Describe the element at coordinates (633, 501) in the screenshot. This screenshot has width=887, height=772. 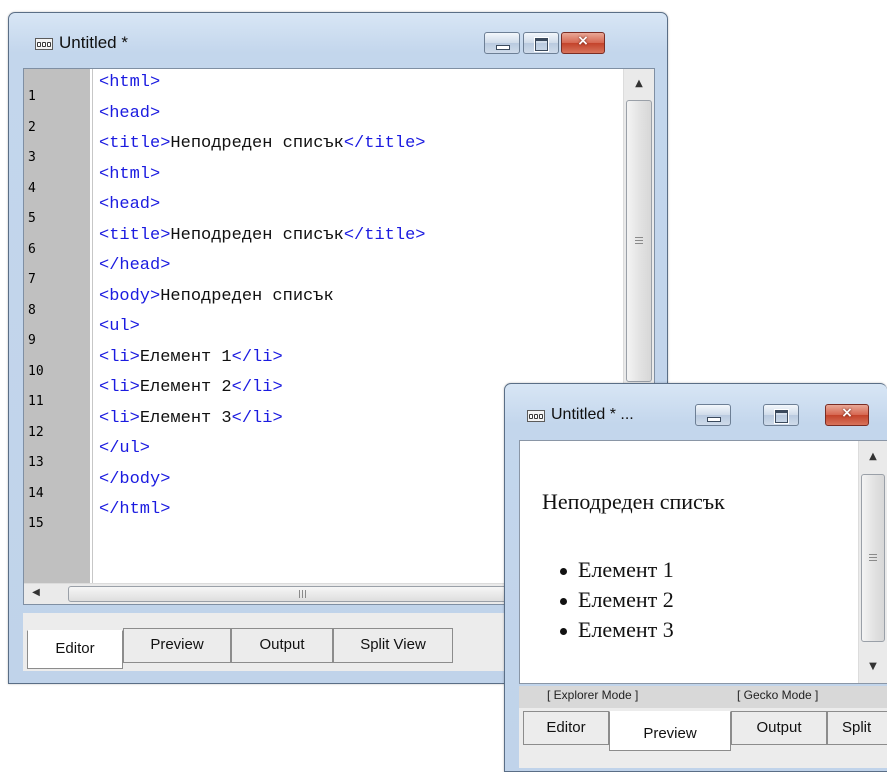
I see `preview-heading: Неподреден списък` at that location.